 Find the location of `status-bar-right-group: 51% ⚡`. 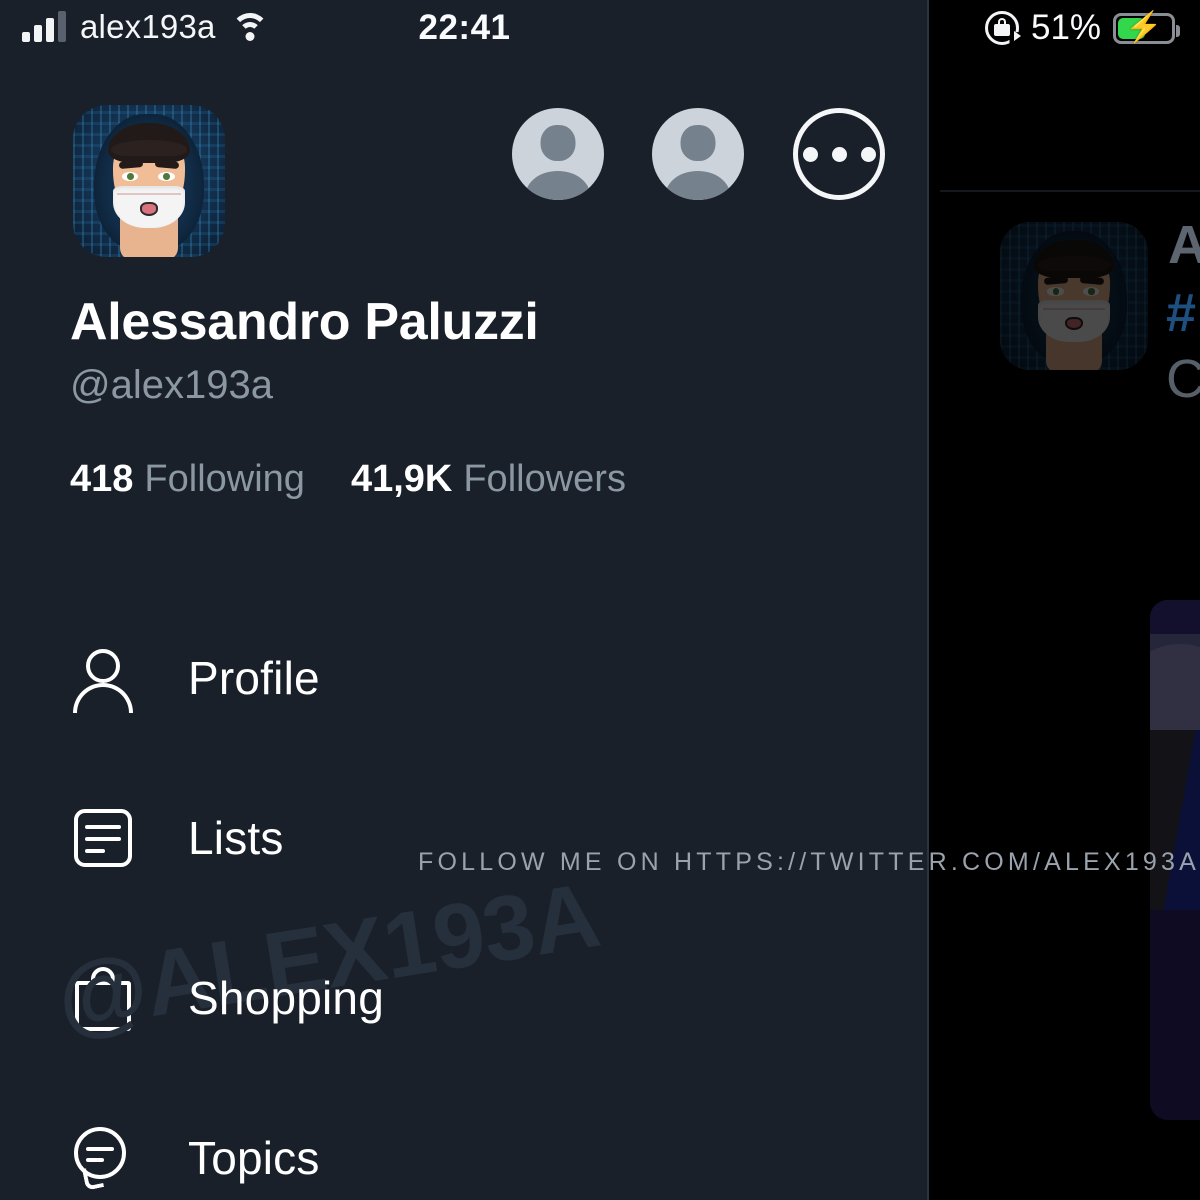

status-bar-right-group: 51% ⚡ is located at coordinates (1083, 28).